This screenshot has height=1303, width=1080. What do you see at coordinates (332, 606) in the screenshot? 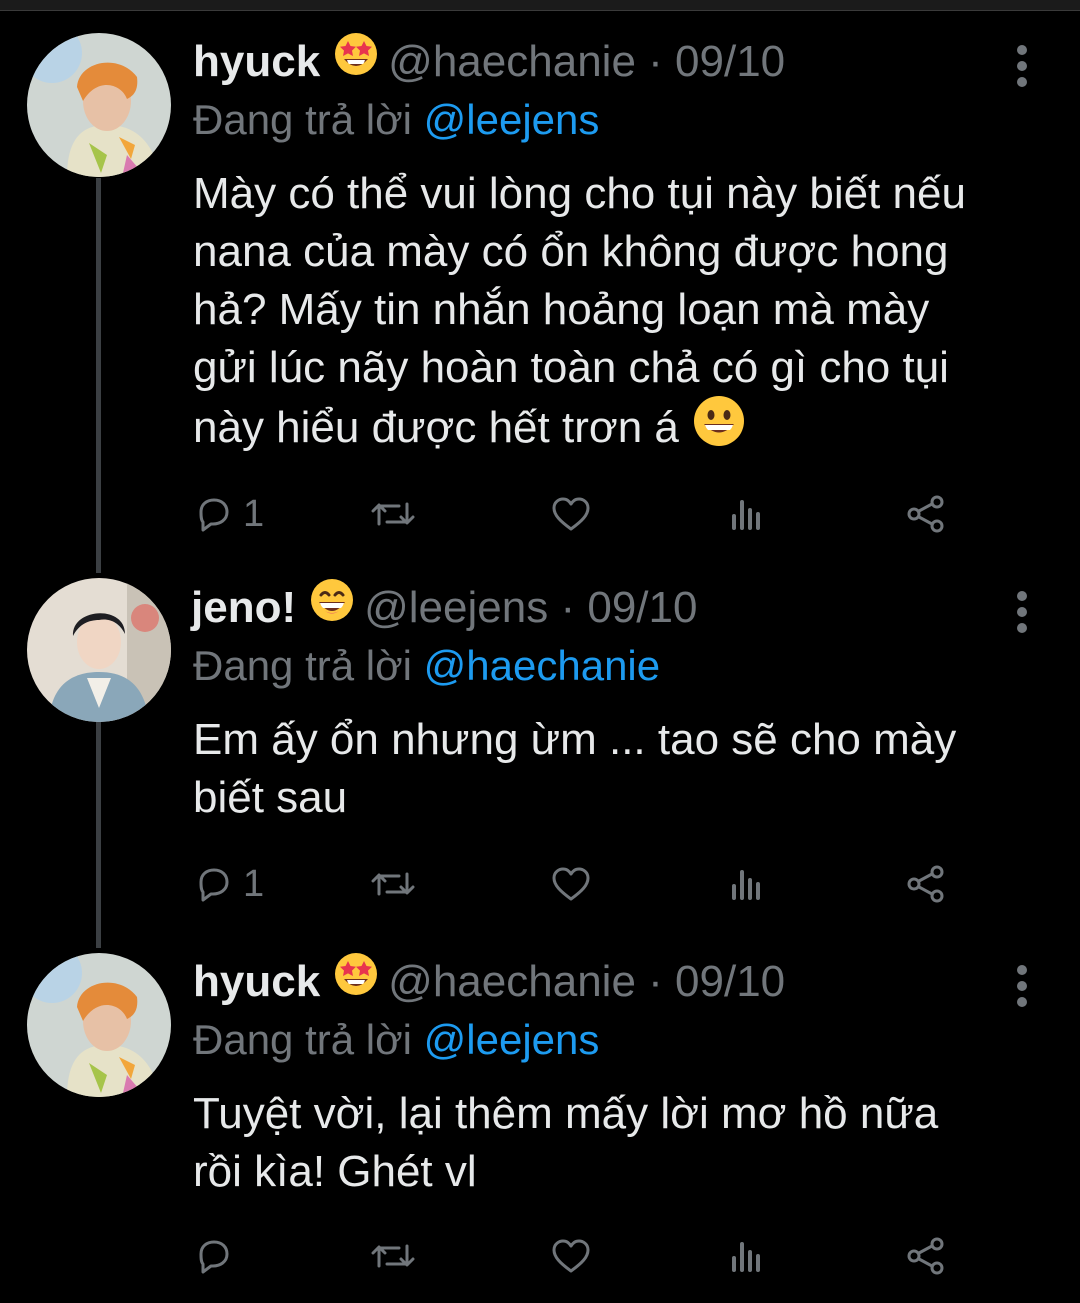
I see `grinning-squinting-emoji` at bounding box center [332, 606].